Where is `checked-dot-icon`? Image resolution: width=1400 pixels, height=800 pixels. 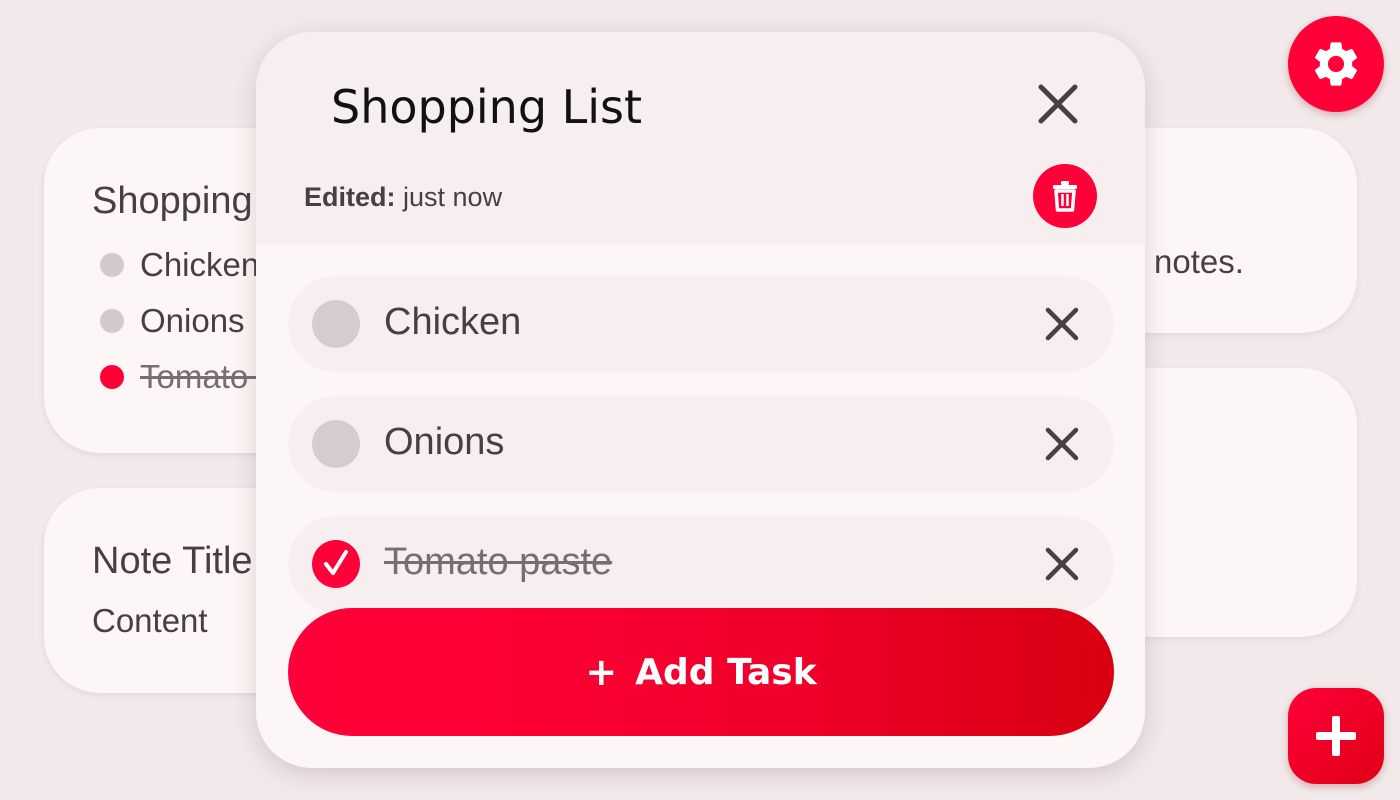
checked-dot-icon is located at coordinates (112, 377).